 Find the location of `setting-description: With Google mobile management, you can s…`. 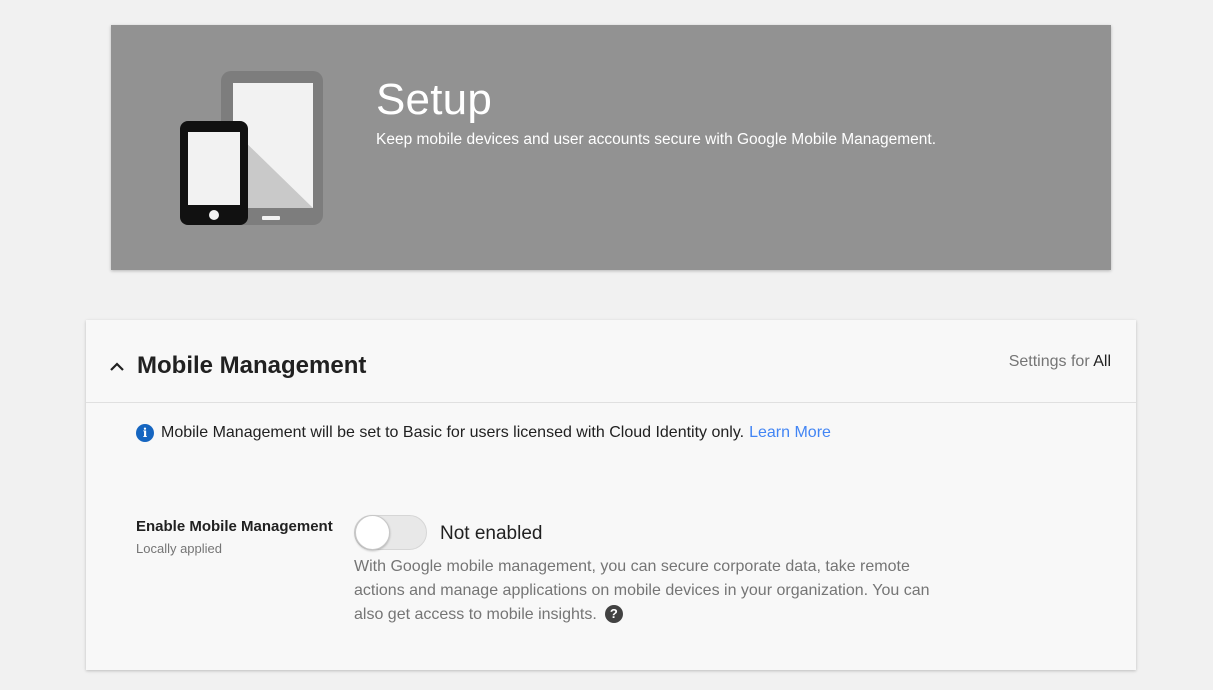

setting-description: With Google mobile management, you can s… is located at coordinates (654, 591).